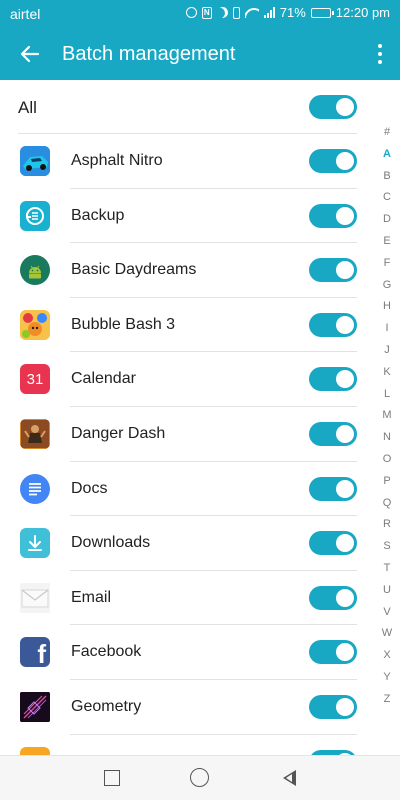 This screenshot has width=400, height=800. What do you see at coordinates (292, 12) in the screenshot?
I see `battery-percent: 71%` at bounding box center [292, 12].